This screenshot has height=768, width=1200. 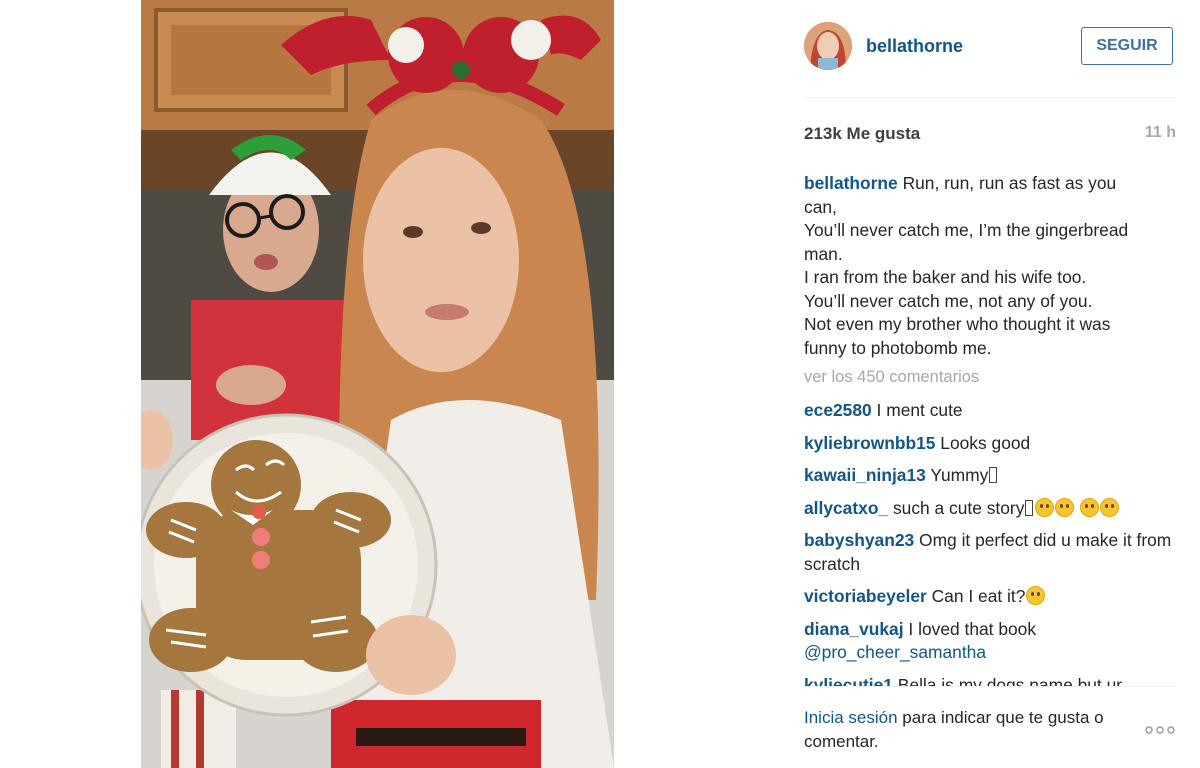 I want to click on comment-text: such a cute story, so click(x=958, y=507).